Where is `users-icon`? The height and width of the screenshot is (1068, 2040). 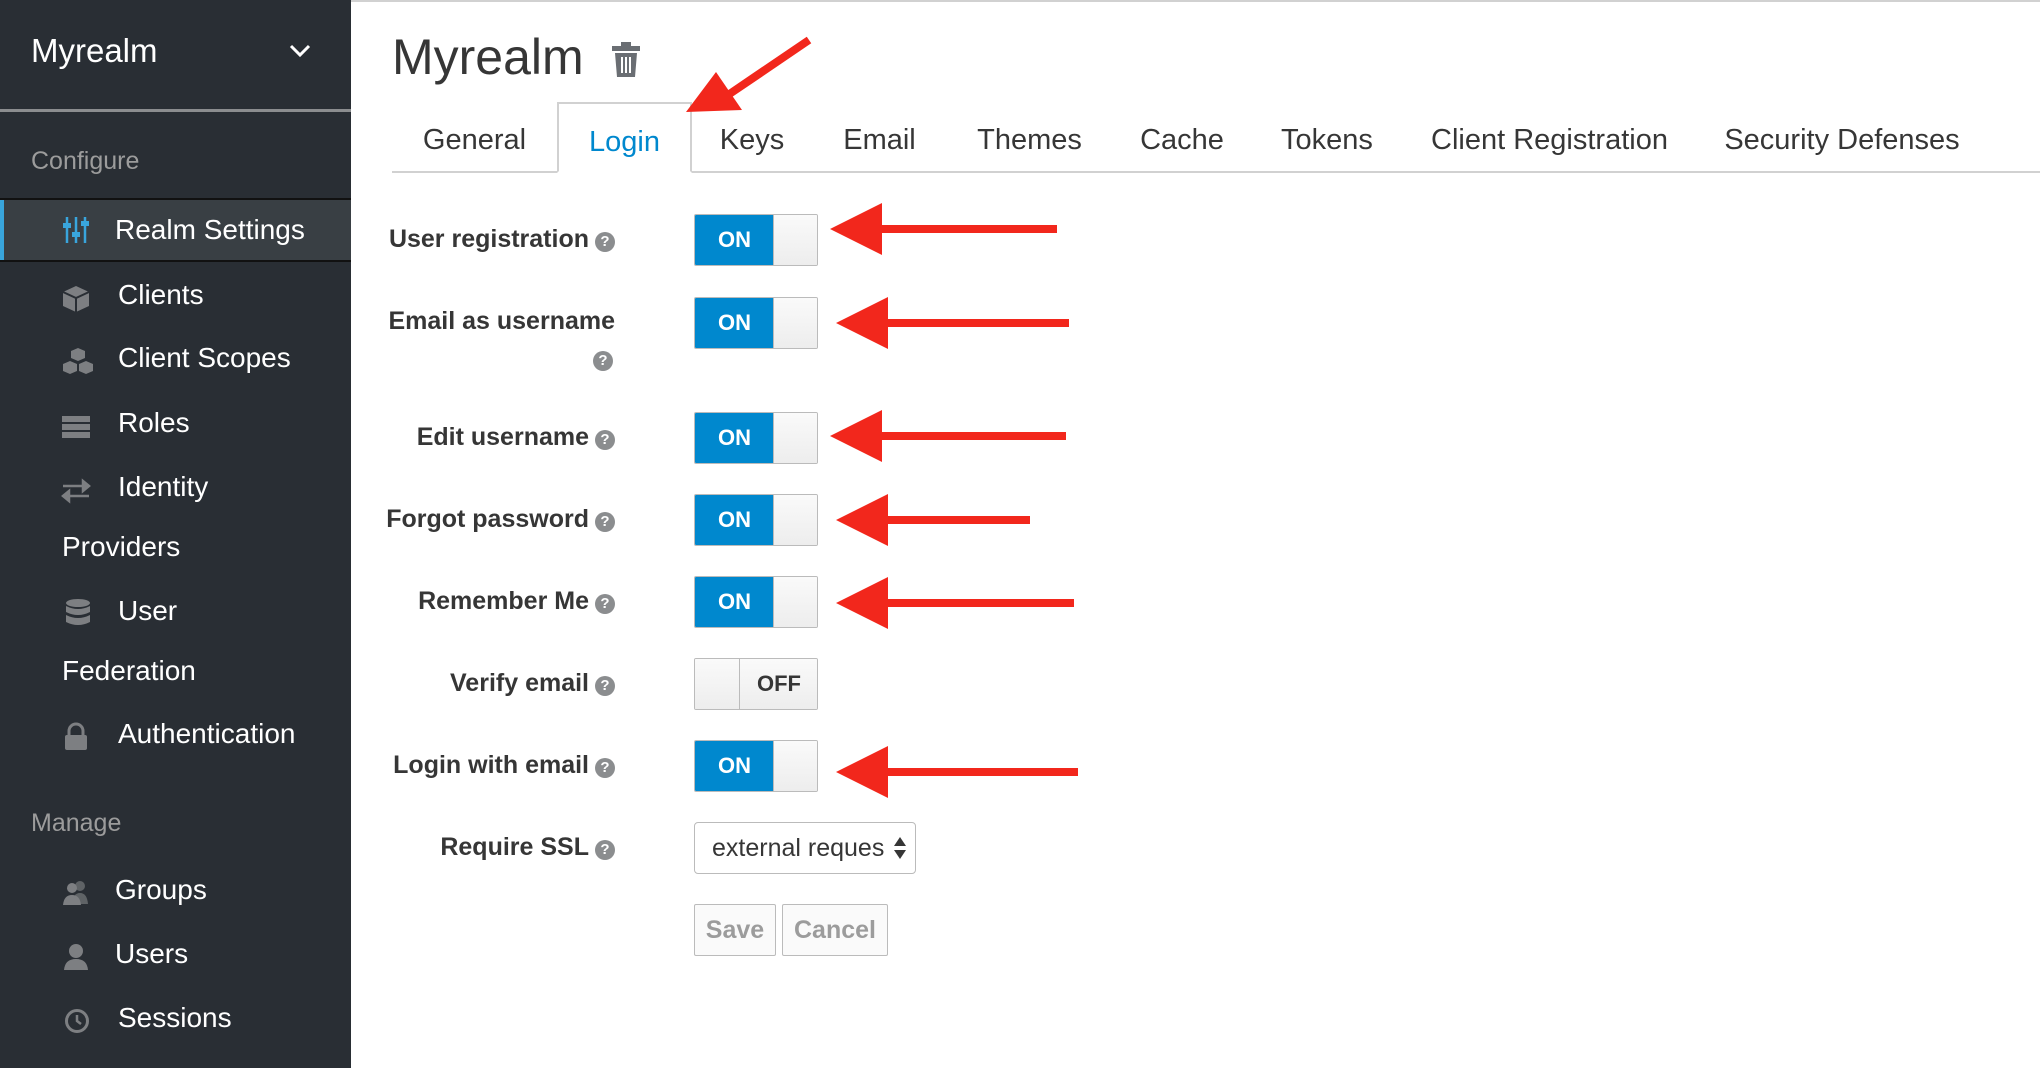 users-icon is located at coordinates (75, 893).